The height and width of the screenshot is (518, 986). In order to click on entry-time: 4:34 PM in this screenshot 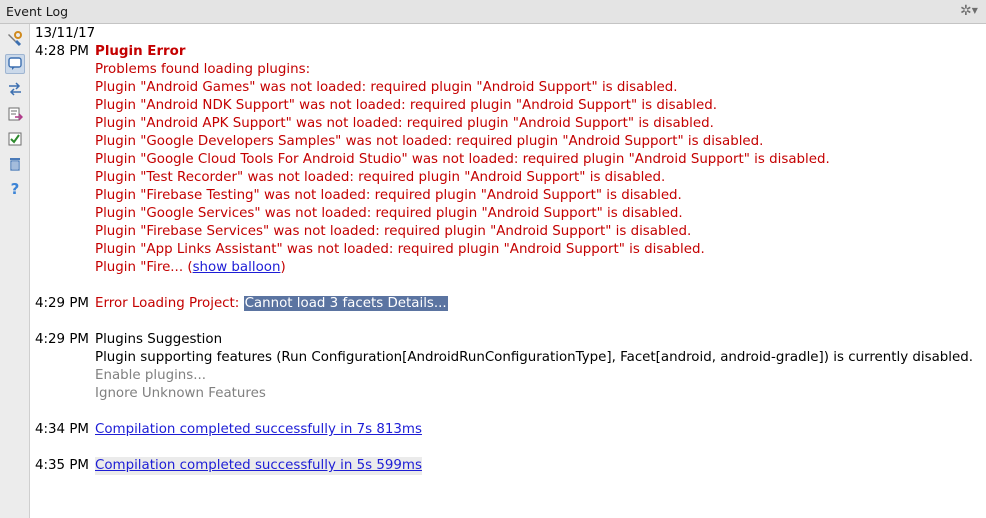, I will do `click(62, 429)`.